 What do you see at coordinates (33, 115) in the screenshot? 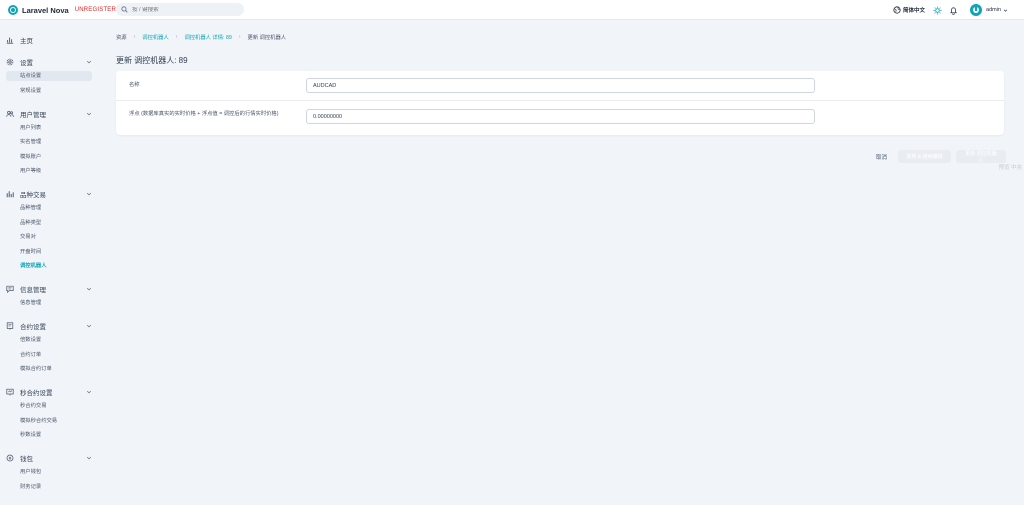
I see `sidebar-section-label: 用户管理` at bounding box center [33, 115].